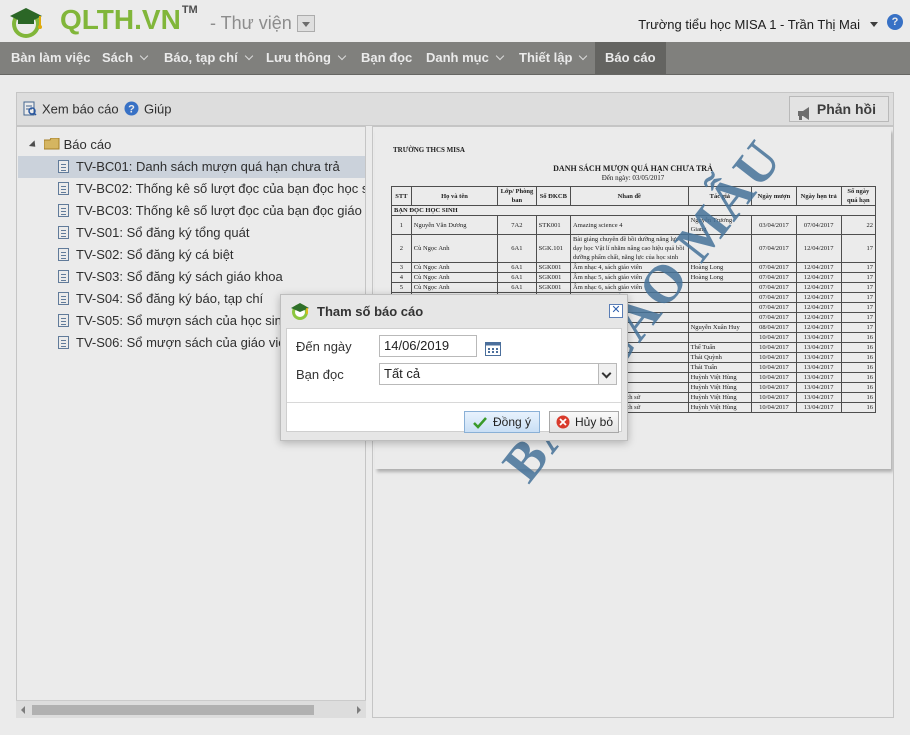  I want to click on reader-label: Bạn đọc, so click(320, 374).